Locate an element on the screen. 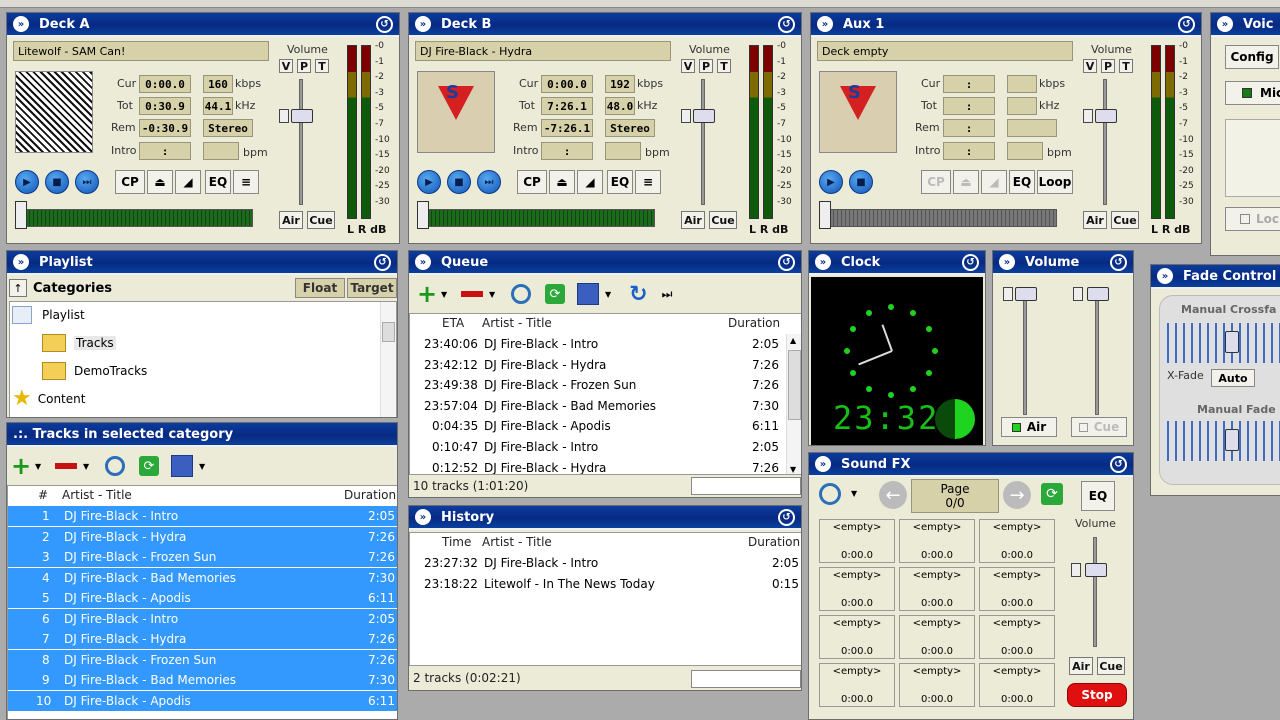 The height and width of the screenshot is (720, 1280). tree-scroll-thumb is located at coordinates (388, 332).